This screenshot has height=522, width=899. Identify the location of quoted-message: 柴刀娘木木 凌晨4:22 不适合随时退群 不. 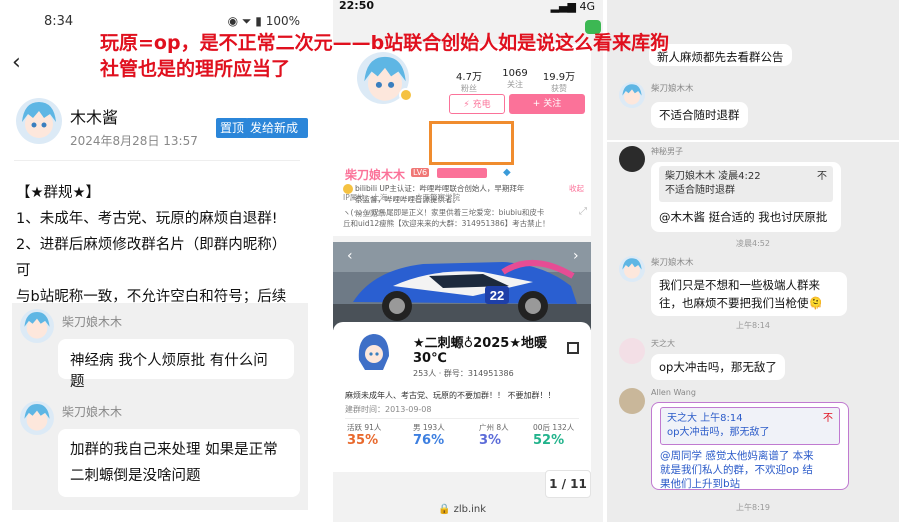
(746, 184).